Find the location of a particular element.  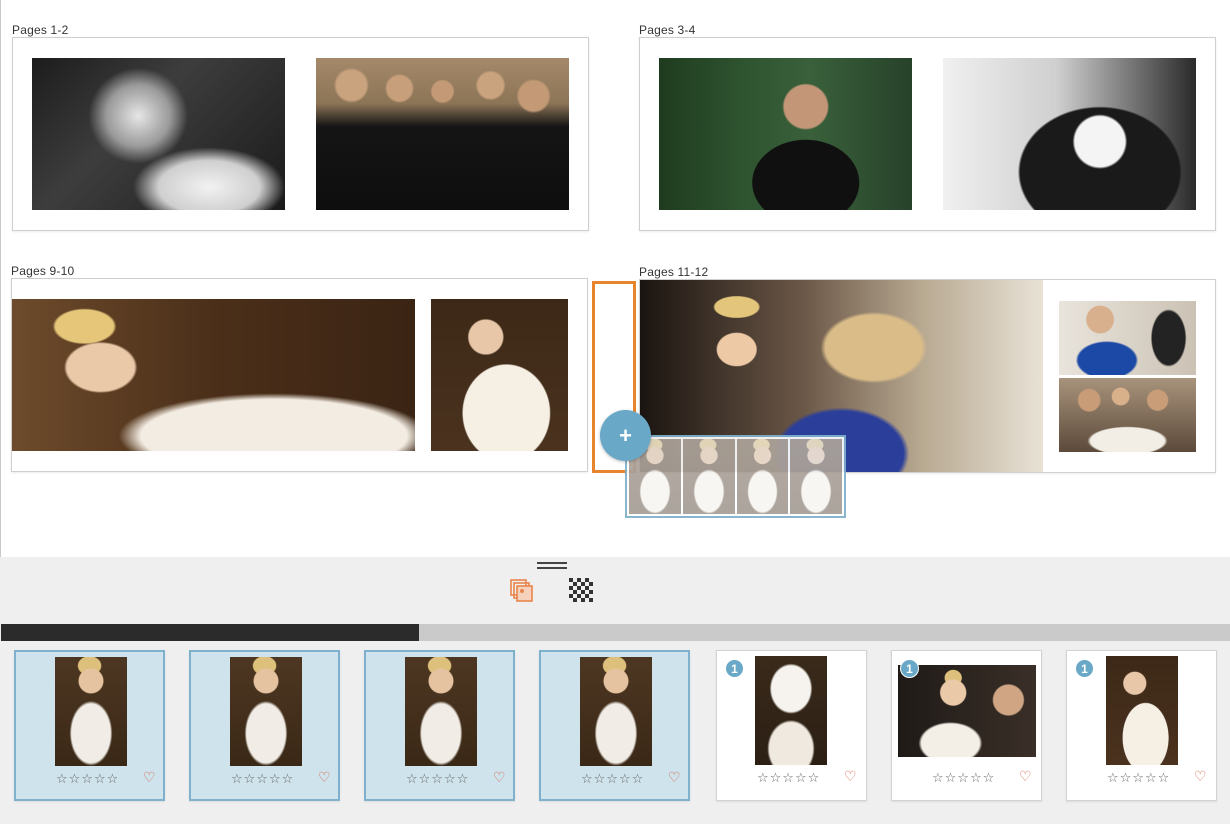

photo-bride-seated is located at coordinates (499, 375).